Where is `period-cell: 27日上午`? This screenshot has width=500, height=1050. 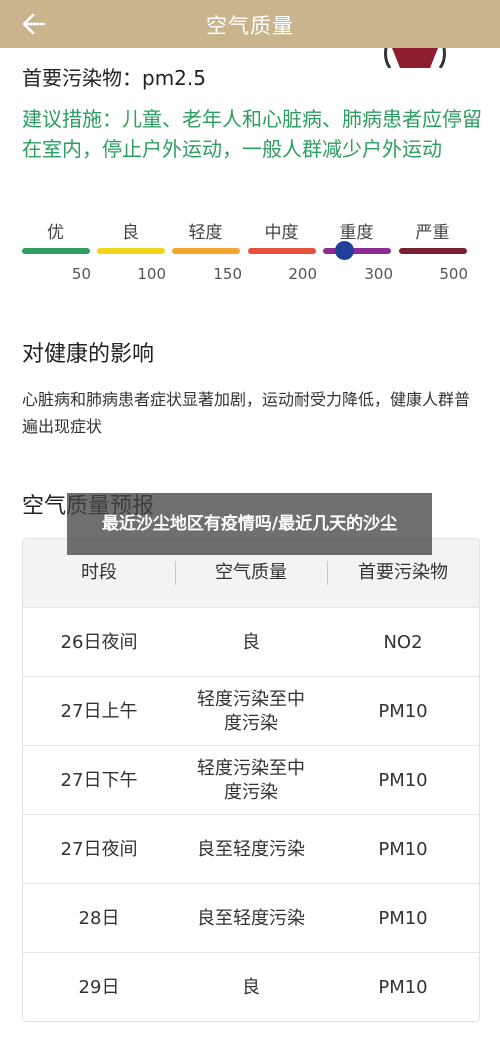
period-cell: 27日上午 is located at coordinates (99, 711).